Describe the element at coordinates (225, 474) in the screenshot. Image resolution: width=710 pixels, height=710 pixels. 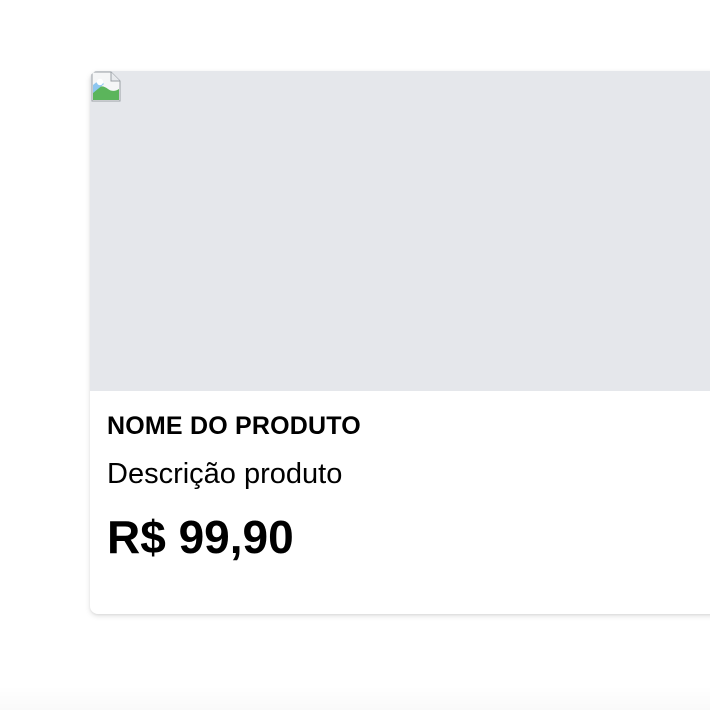
I see `product-description: Descrição produto` at that location.